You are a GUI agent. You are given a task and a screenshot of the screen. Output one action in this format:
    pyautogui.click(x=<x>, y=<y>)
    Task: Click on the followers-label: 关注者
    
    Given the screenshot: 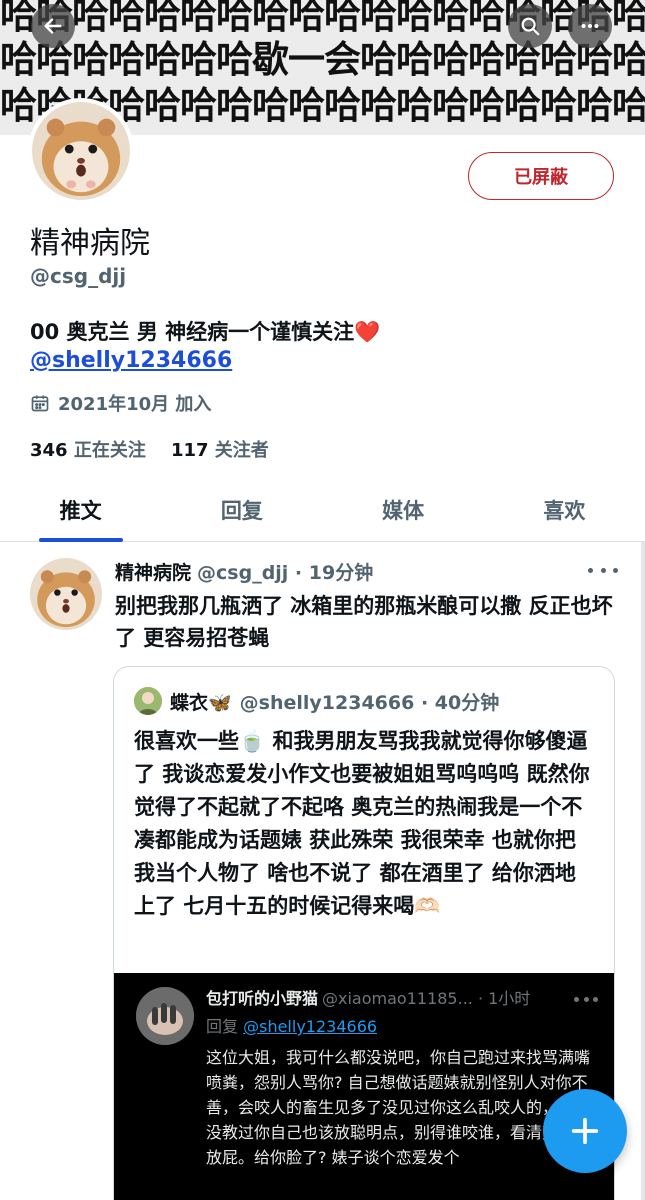 What is the action you would take?
    pyautogui.click(x=241, y=450)
    